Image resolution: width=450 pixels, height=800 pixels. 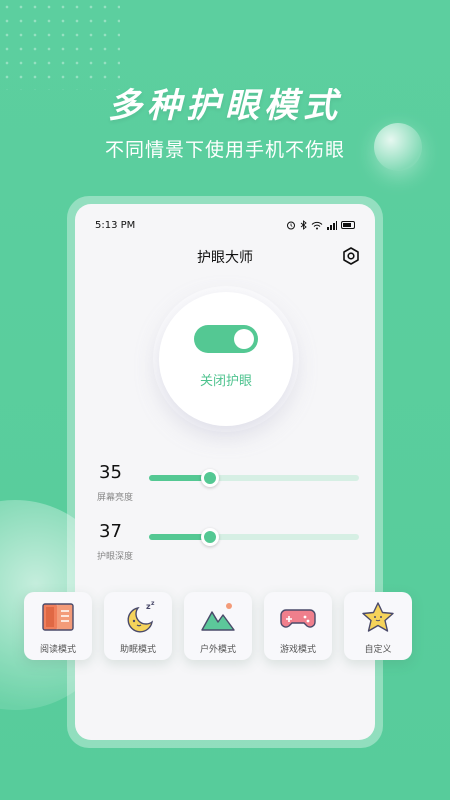 I want to click on wifi-icon, so click(x=317, y=225).